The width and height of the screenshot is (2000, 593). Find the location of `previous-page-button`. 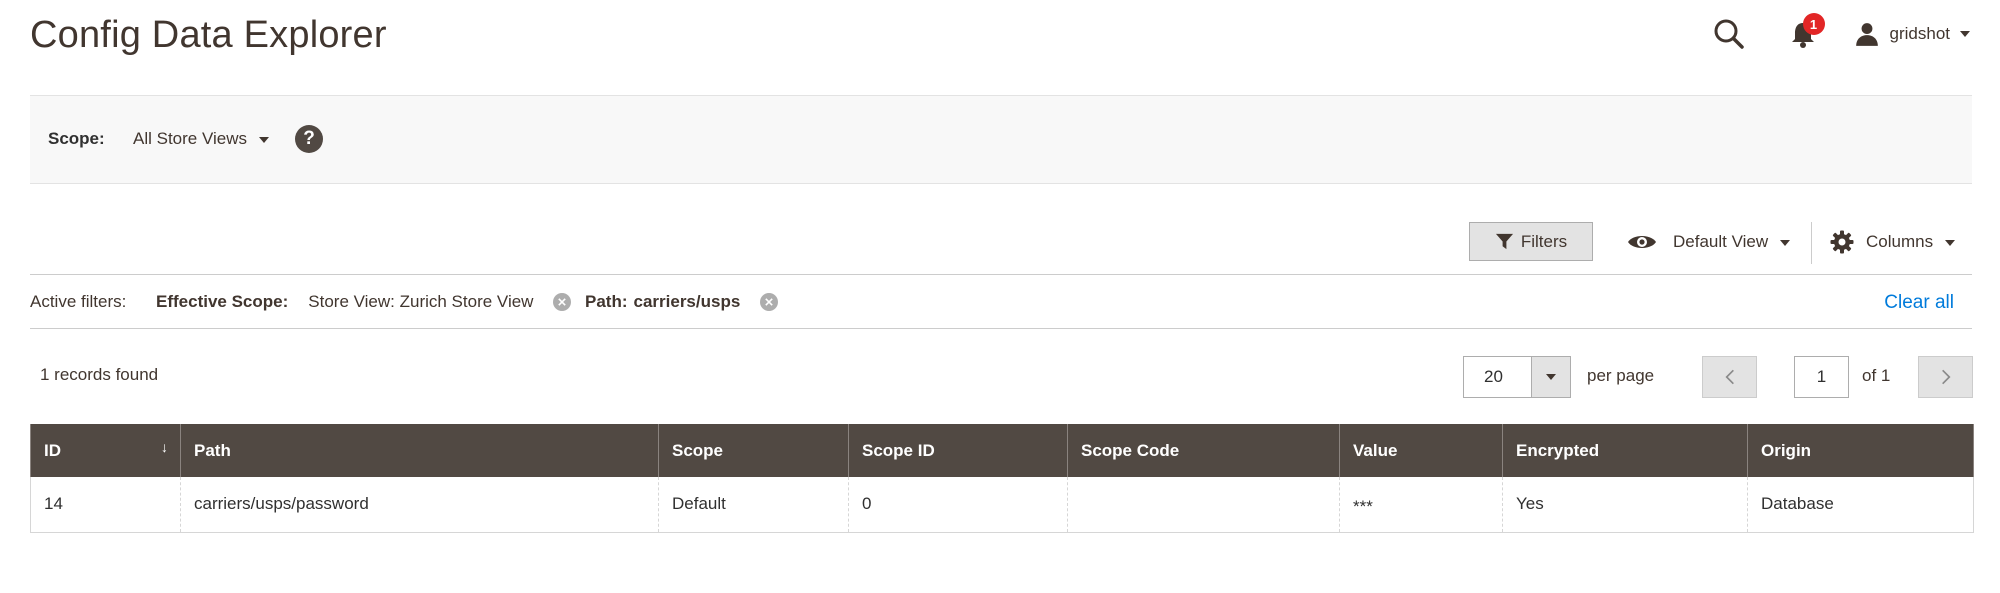

previous-page-button is located at coordinates (1729, 377).